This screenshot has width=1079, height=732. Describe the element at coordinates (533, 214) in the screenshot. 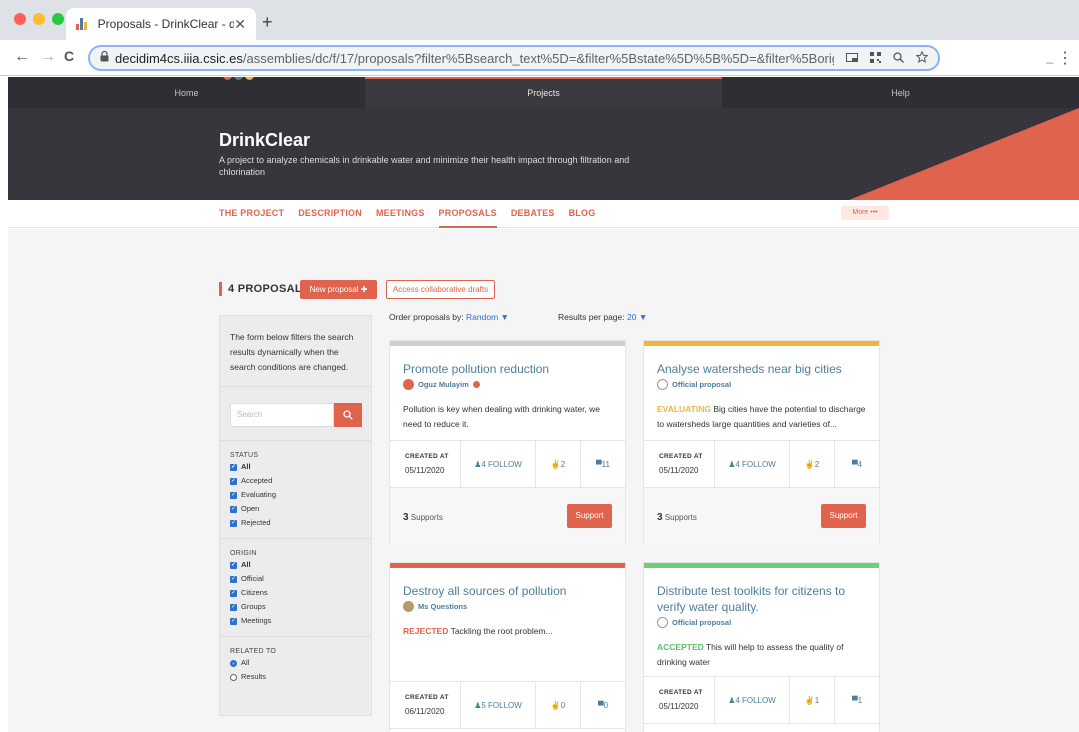

I see `tab-debates: DEBATES` at that location.